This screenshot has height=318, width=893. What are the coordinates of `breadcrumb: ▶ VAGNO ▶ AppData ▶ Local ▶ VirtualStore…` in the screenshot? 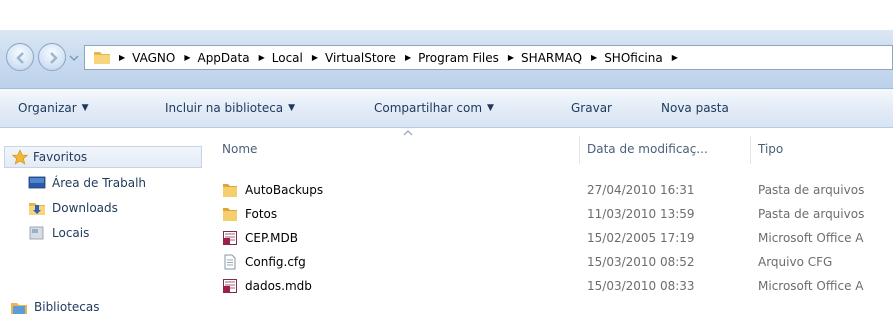 It's located at (402, 57).